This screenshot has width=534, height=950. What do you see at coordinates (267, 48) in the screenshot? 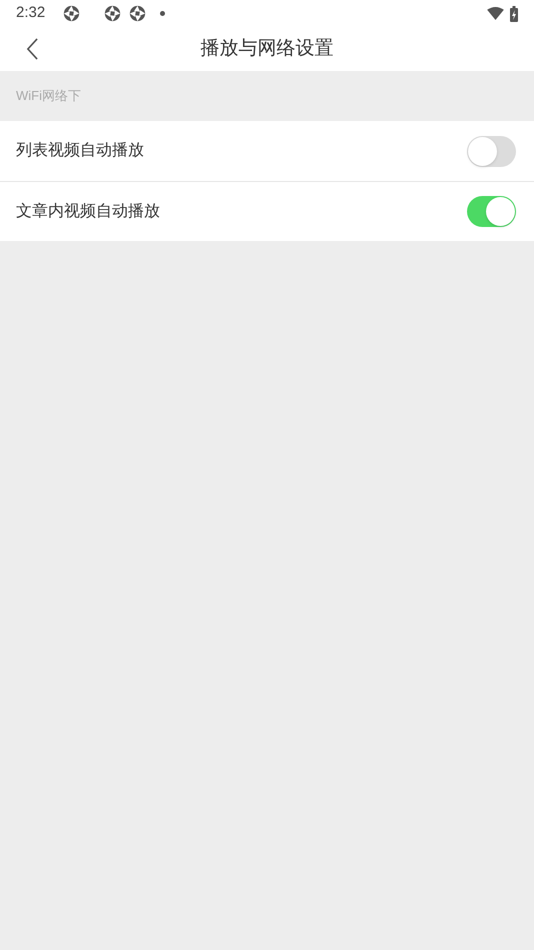
I see `page-title: 播放与网络设置` at bounding box center [267, 48].